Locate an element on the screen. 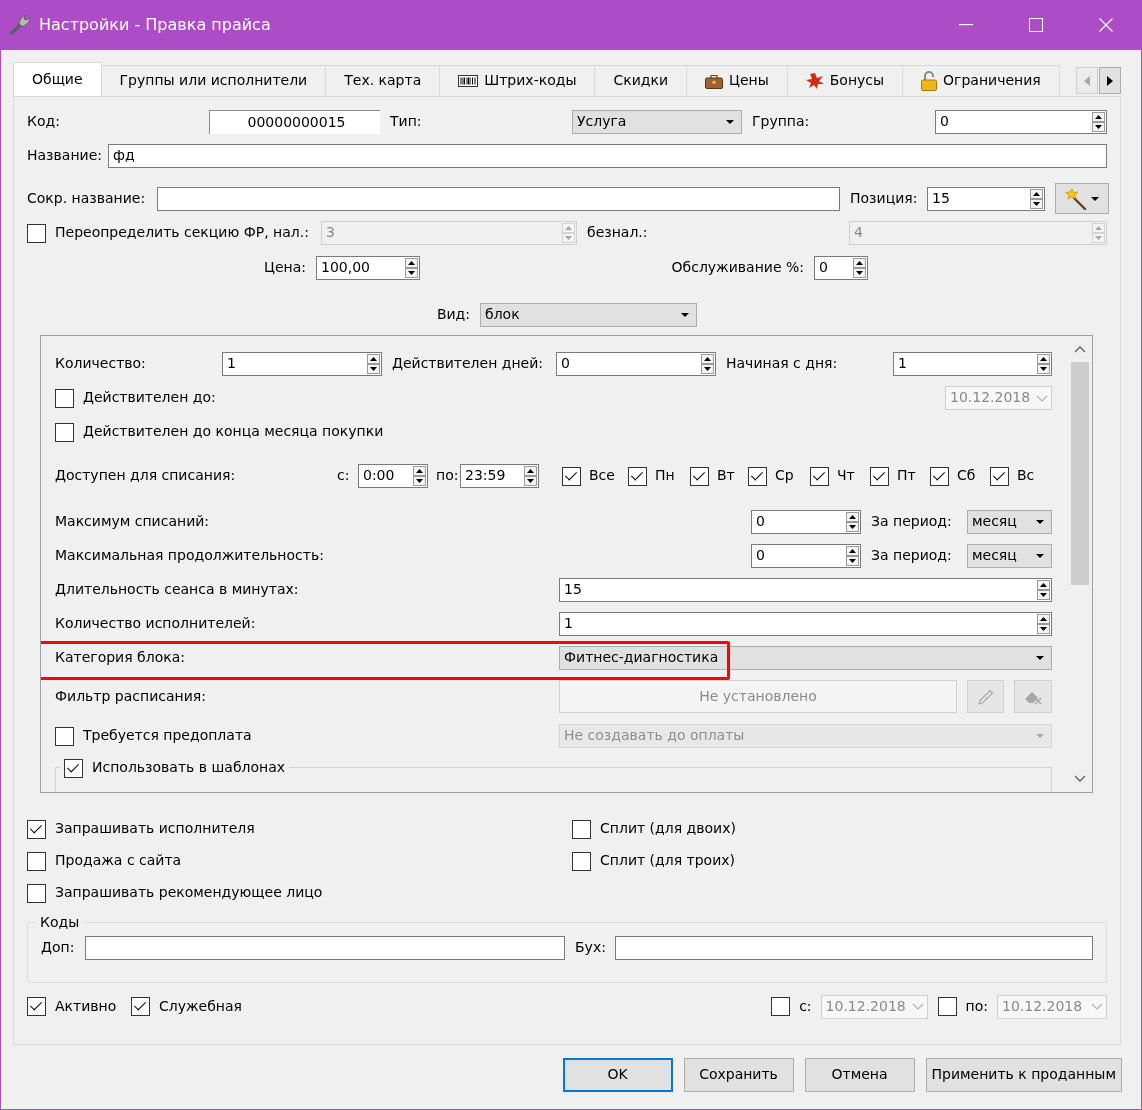 This screenshot has width=1142, height=1110. close-icon is located at coordinates (1106, 25).